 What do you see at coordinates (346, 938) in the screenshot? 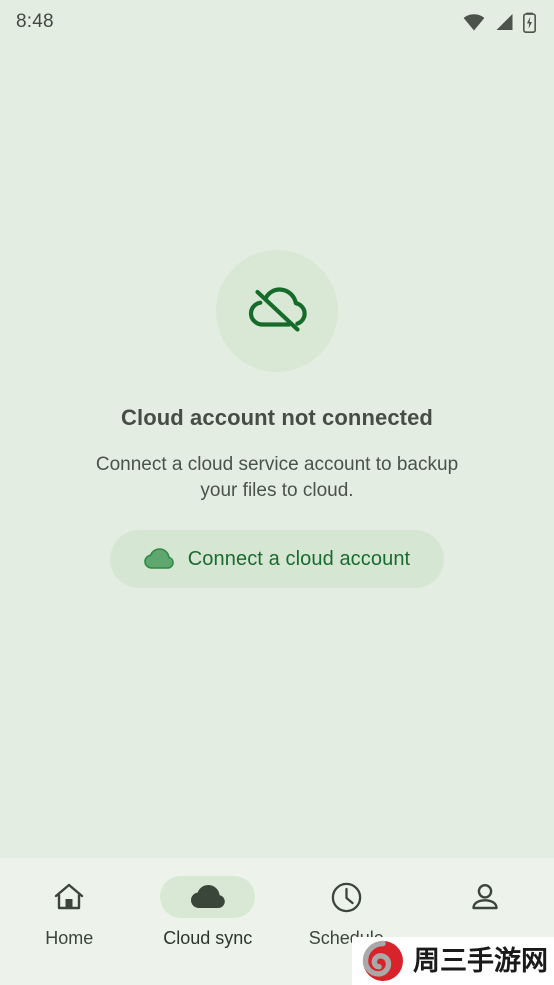
I see `nav-label-schedule: Schedule` at bounding box center [346, 938].